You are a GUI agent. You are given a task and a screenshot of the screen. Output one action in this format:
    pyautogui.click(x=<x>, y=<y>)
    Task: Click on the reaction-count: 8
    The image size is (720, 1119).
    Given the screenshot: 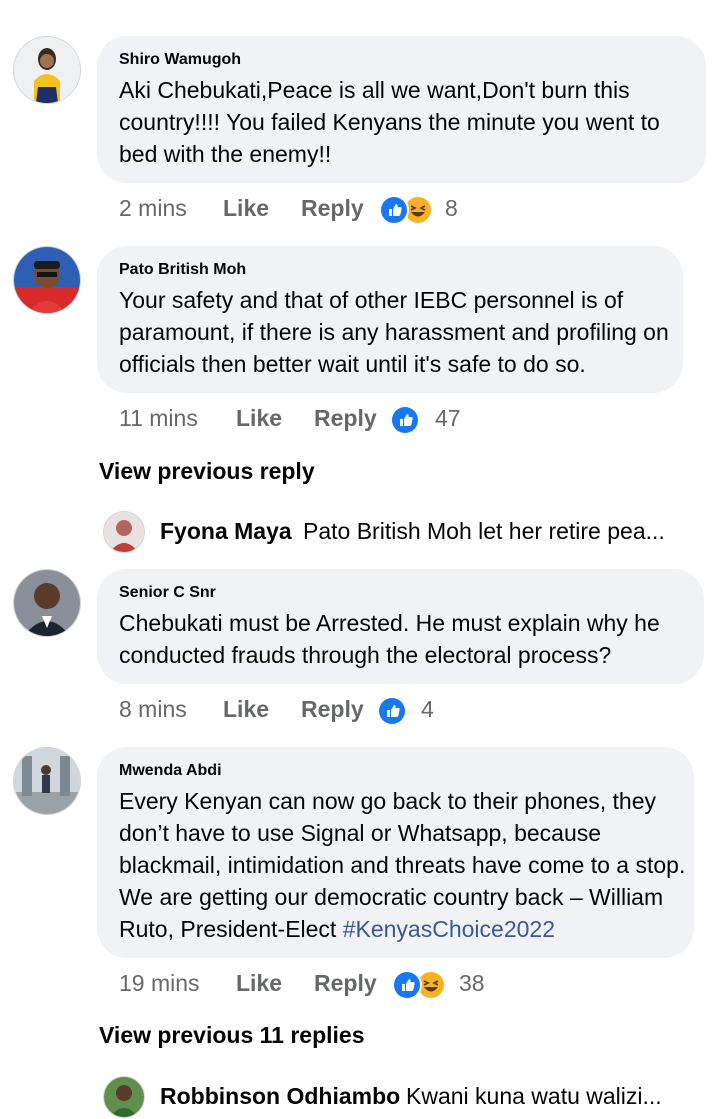 What is the action you would take?
    pyautogui.click(x=451, y=208)
    